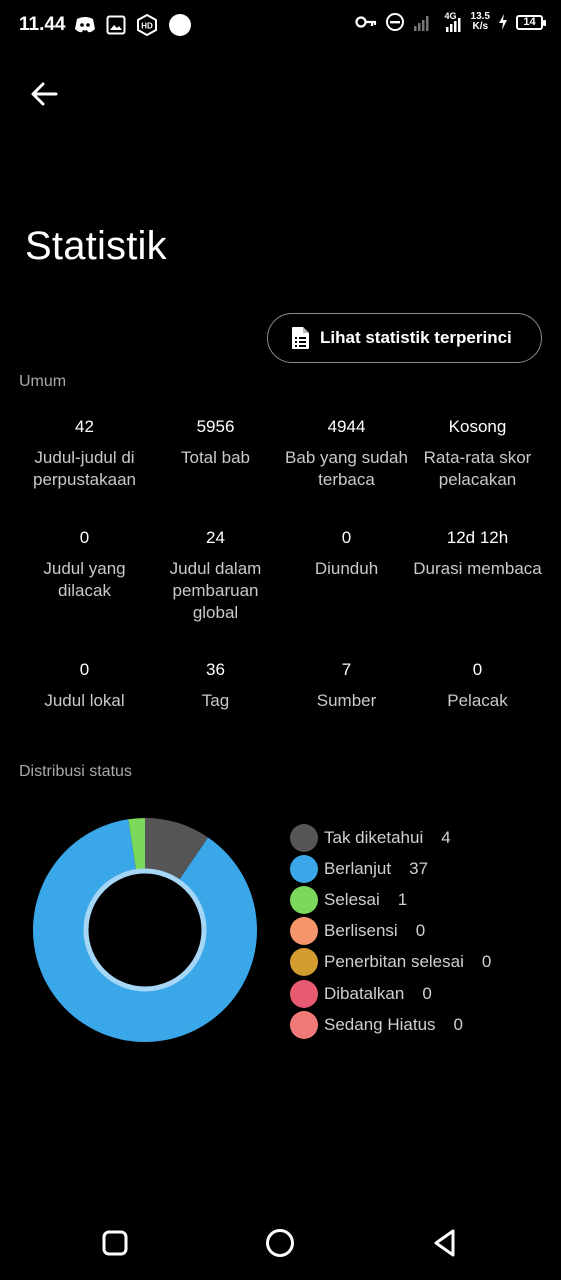 The image size is (561, 1280). I want to click on legend-item: Sedang Hiatus 0, so click(390, 1024).